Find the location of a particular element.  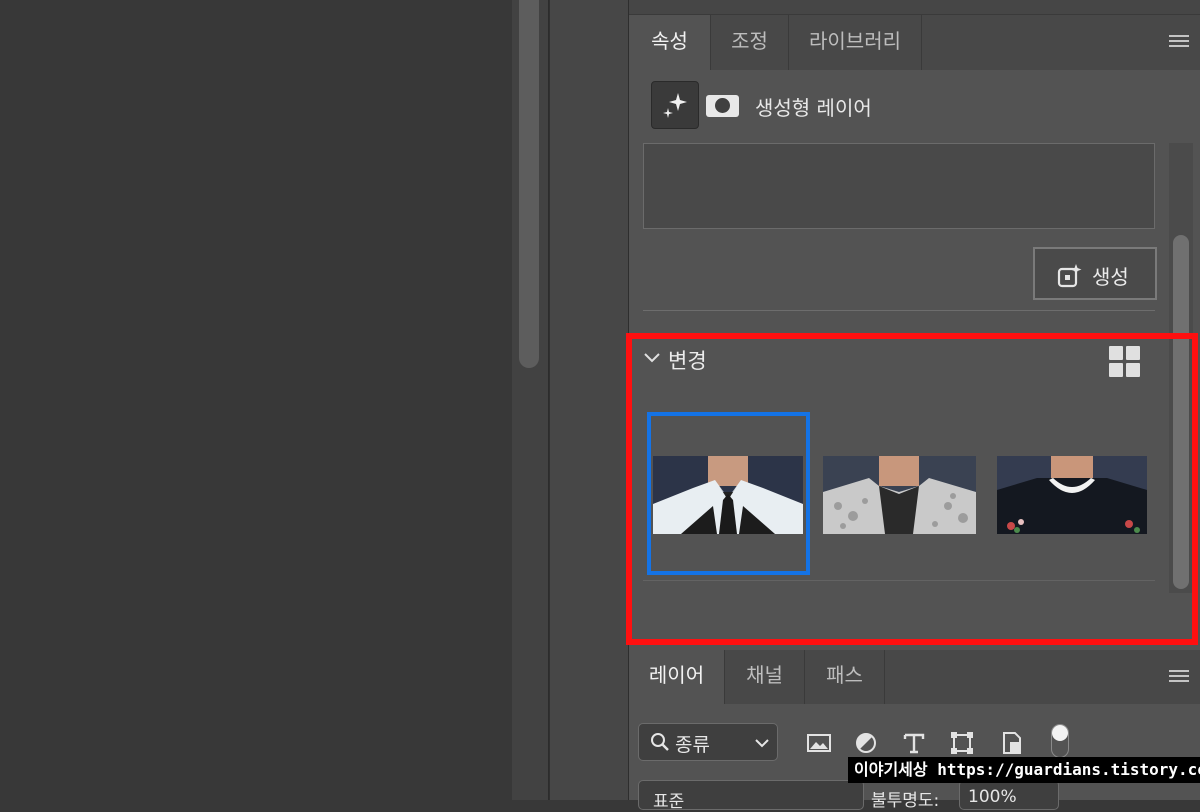

tab-layers: 레이어 is located at coordinates (677, 677).